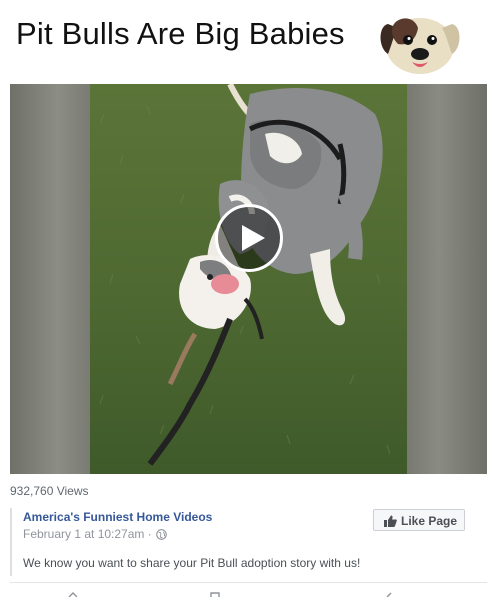 The image size is (496, 597). What do you see at coordinates (73, 594) in the screenshot?
I see `share-icon` at bounding box center [73, 594].